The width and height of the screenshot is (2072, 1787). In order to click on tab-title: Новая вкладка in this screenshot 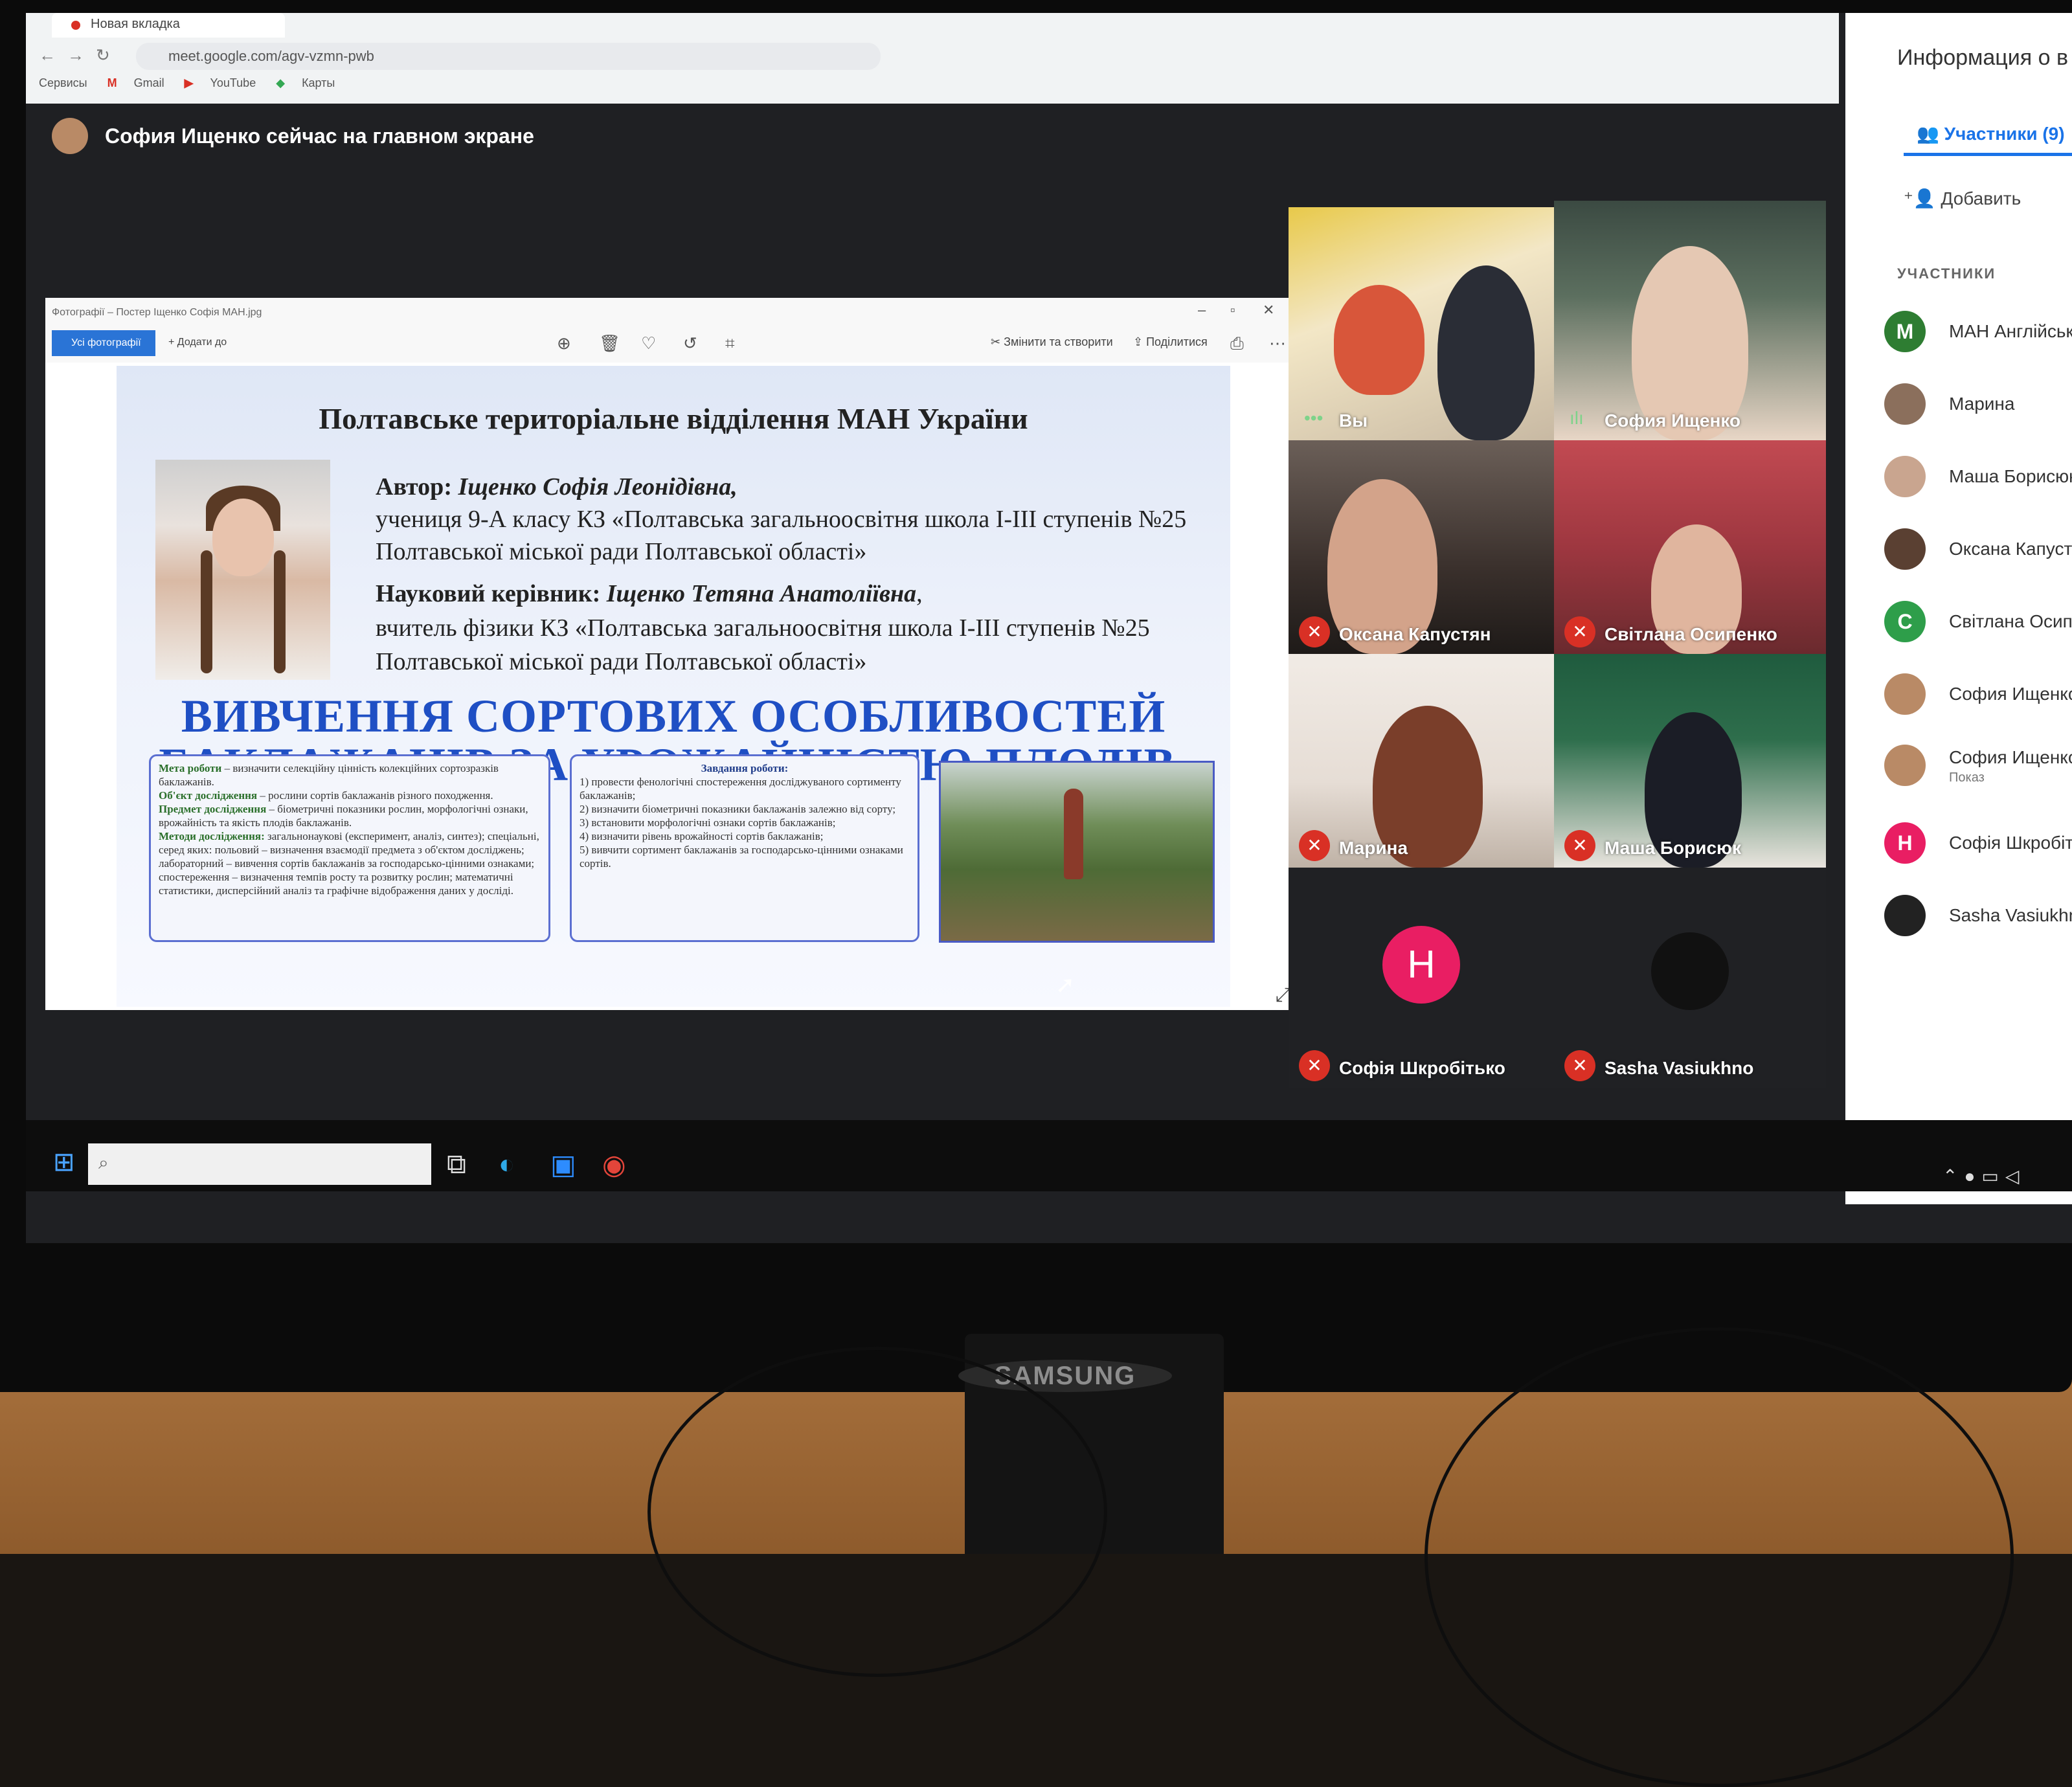, I will do `click(135, 24)`.